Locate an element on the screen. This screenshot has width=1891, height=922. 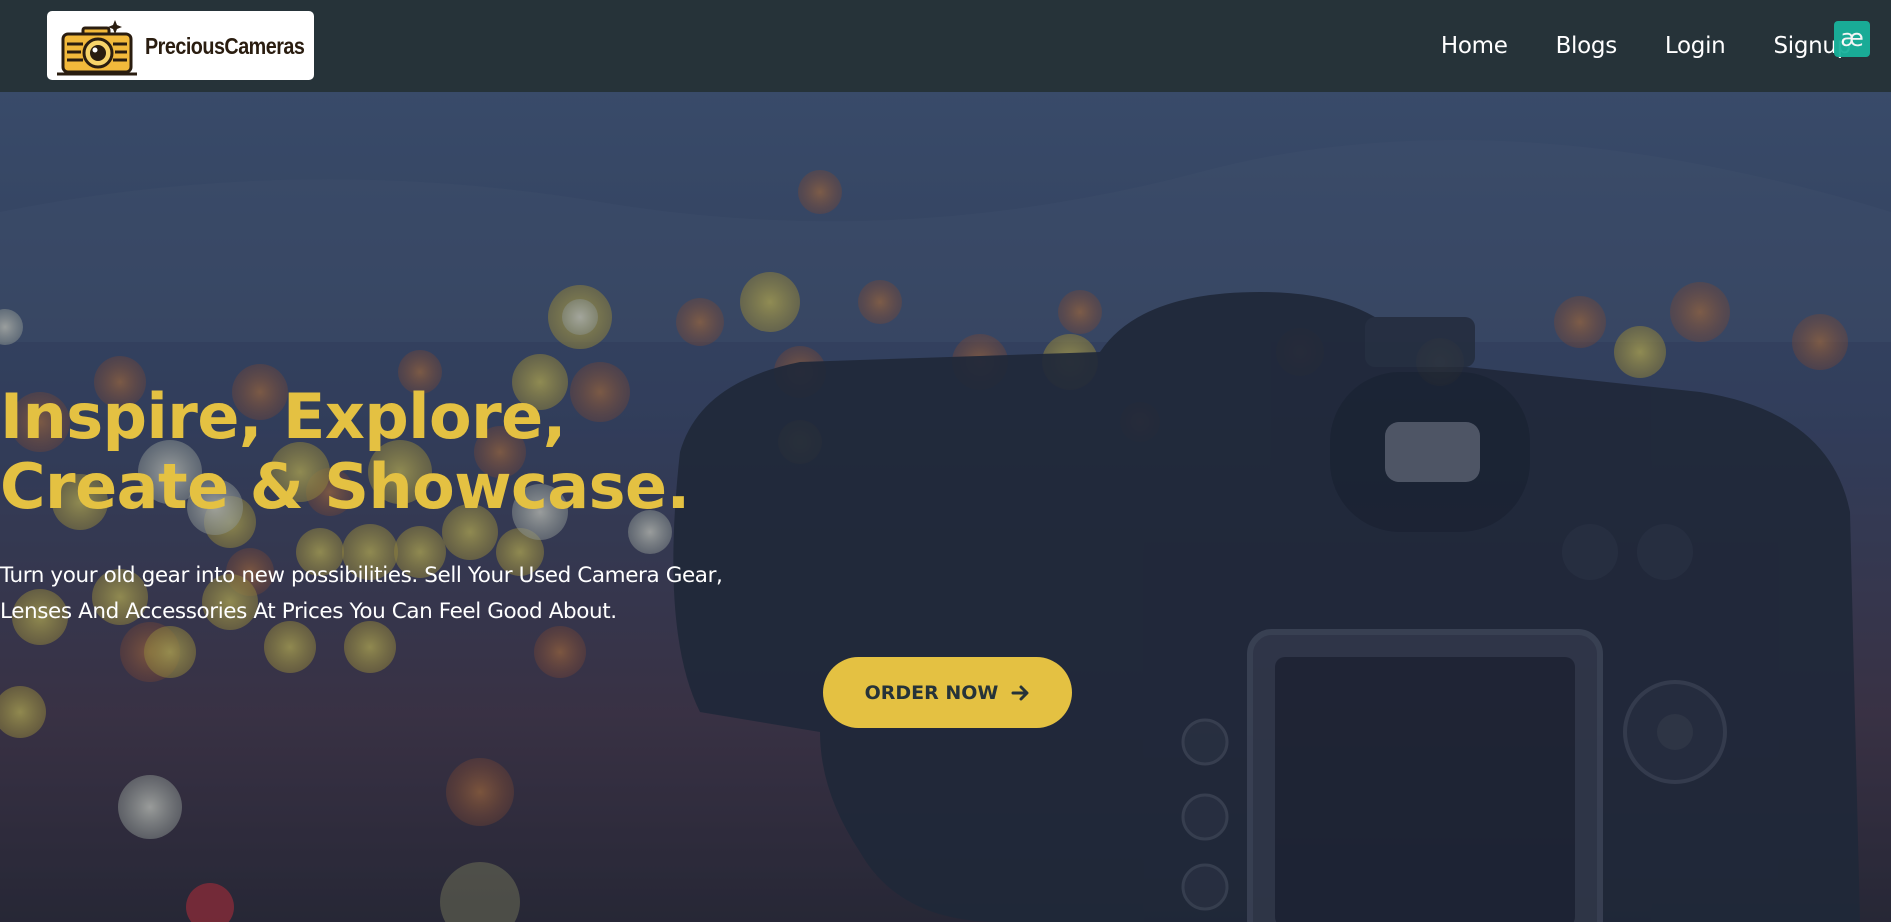
browser-extension-icon: æ is located at coordinates (1852, 39).